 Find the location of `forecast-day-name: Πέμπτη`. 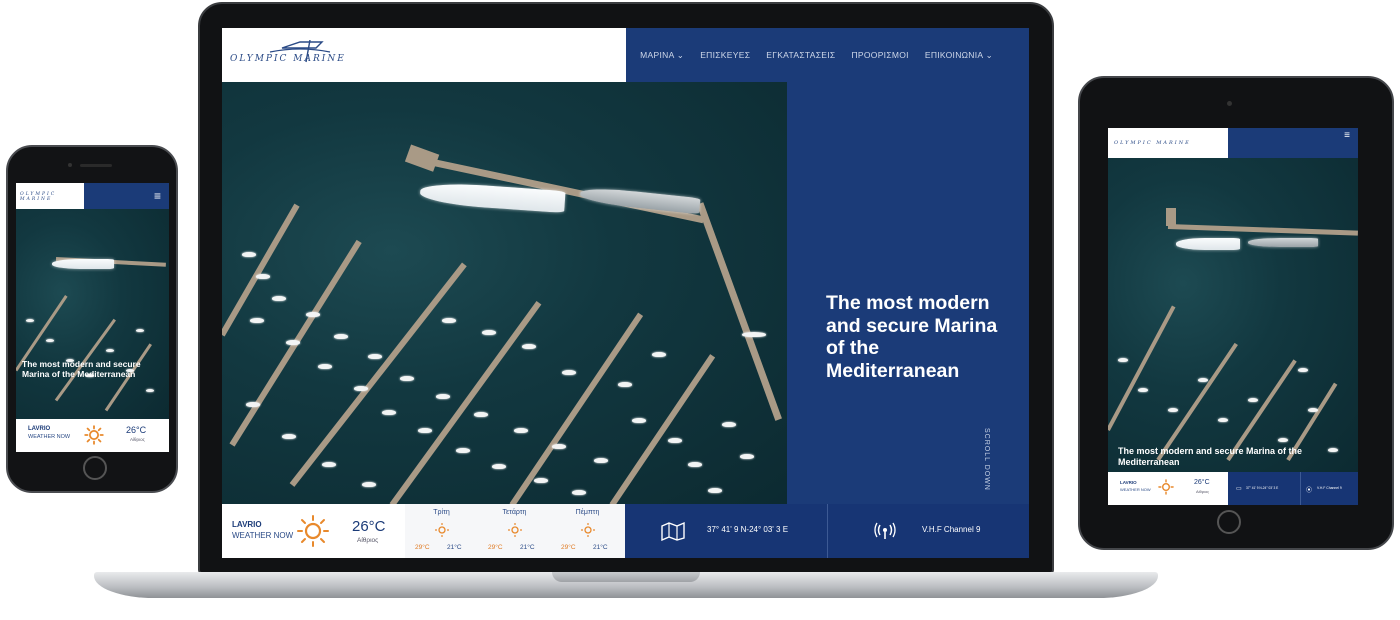

forecast-day-name: Πέμπτη is located at coordinates (587, 512).